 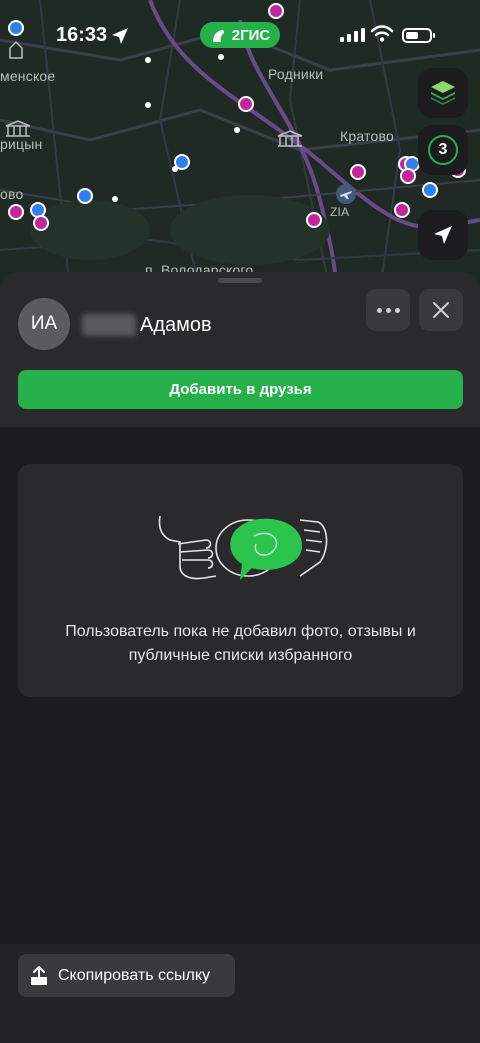 I want to click on profile-header: ИА Адамов Добавить в друзья, so click(x=240, y=349).